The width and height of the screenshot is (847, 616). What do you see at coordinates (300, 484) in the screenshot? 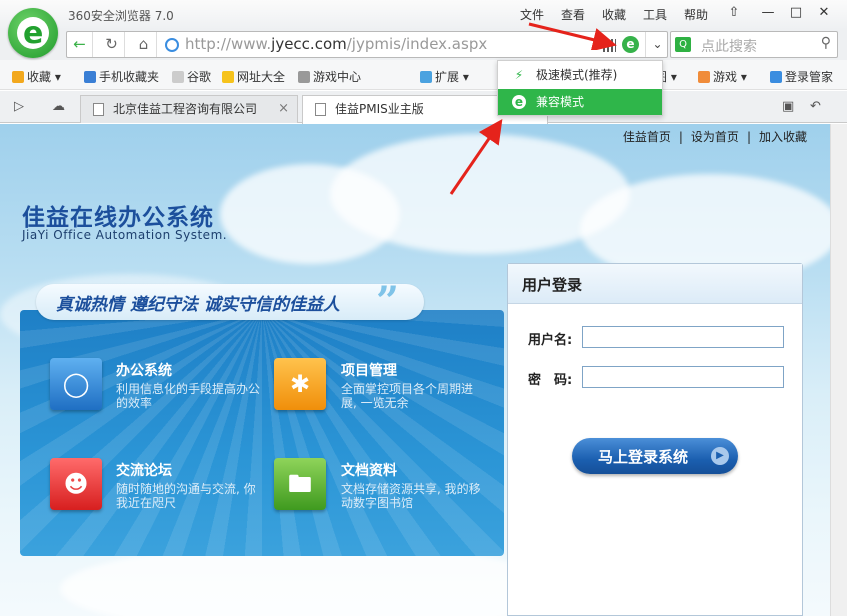
I see `folder-icon: 🖿` at bounding box center [300, 484].